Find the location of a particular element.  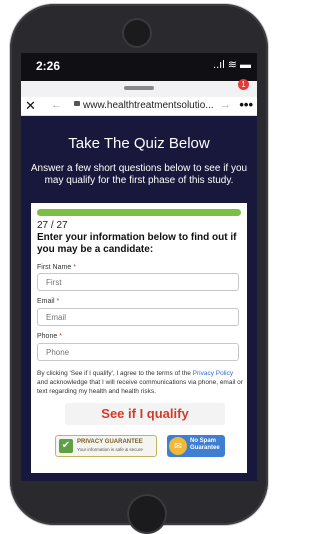

signal-wifi-battery-icon: ..ıl ≋ ▬ is located at coordinates (232, 65).